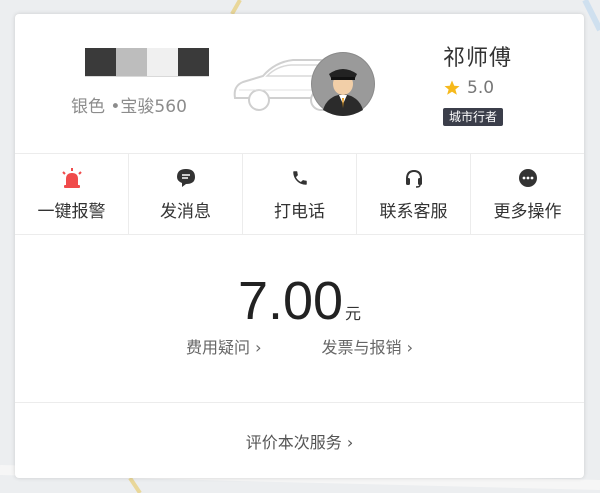 The image size is (600, 493). I want to click on alarm-label: 一键报警, so click(71, 211).